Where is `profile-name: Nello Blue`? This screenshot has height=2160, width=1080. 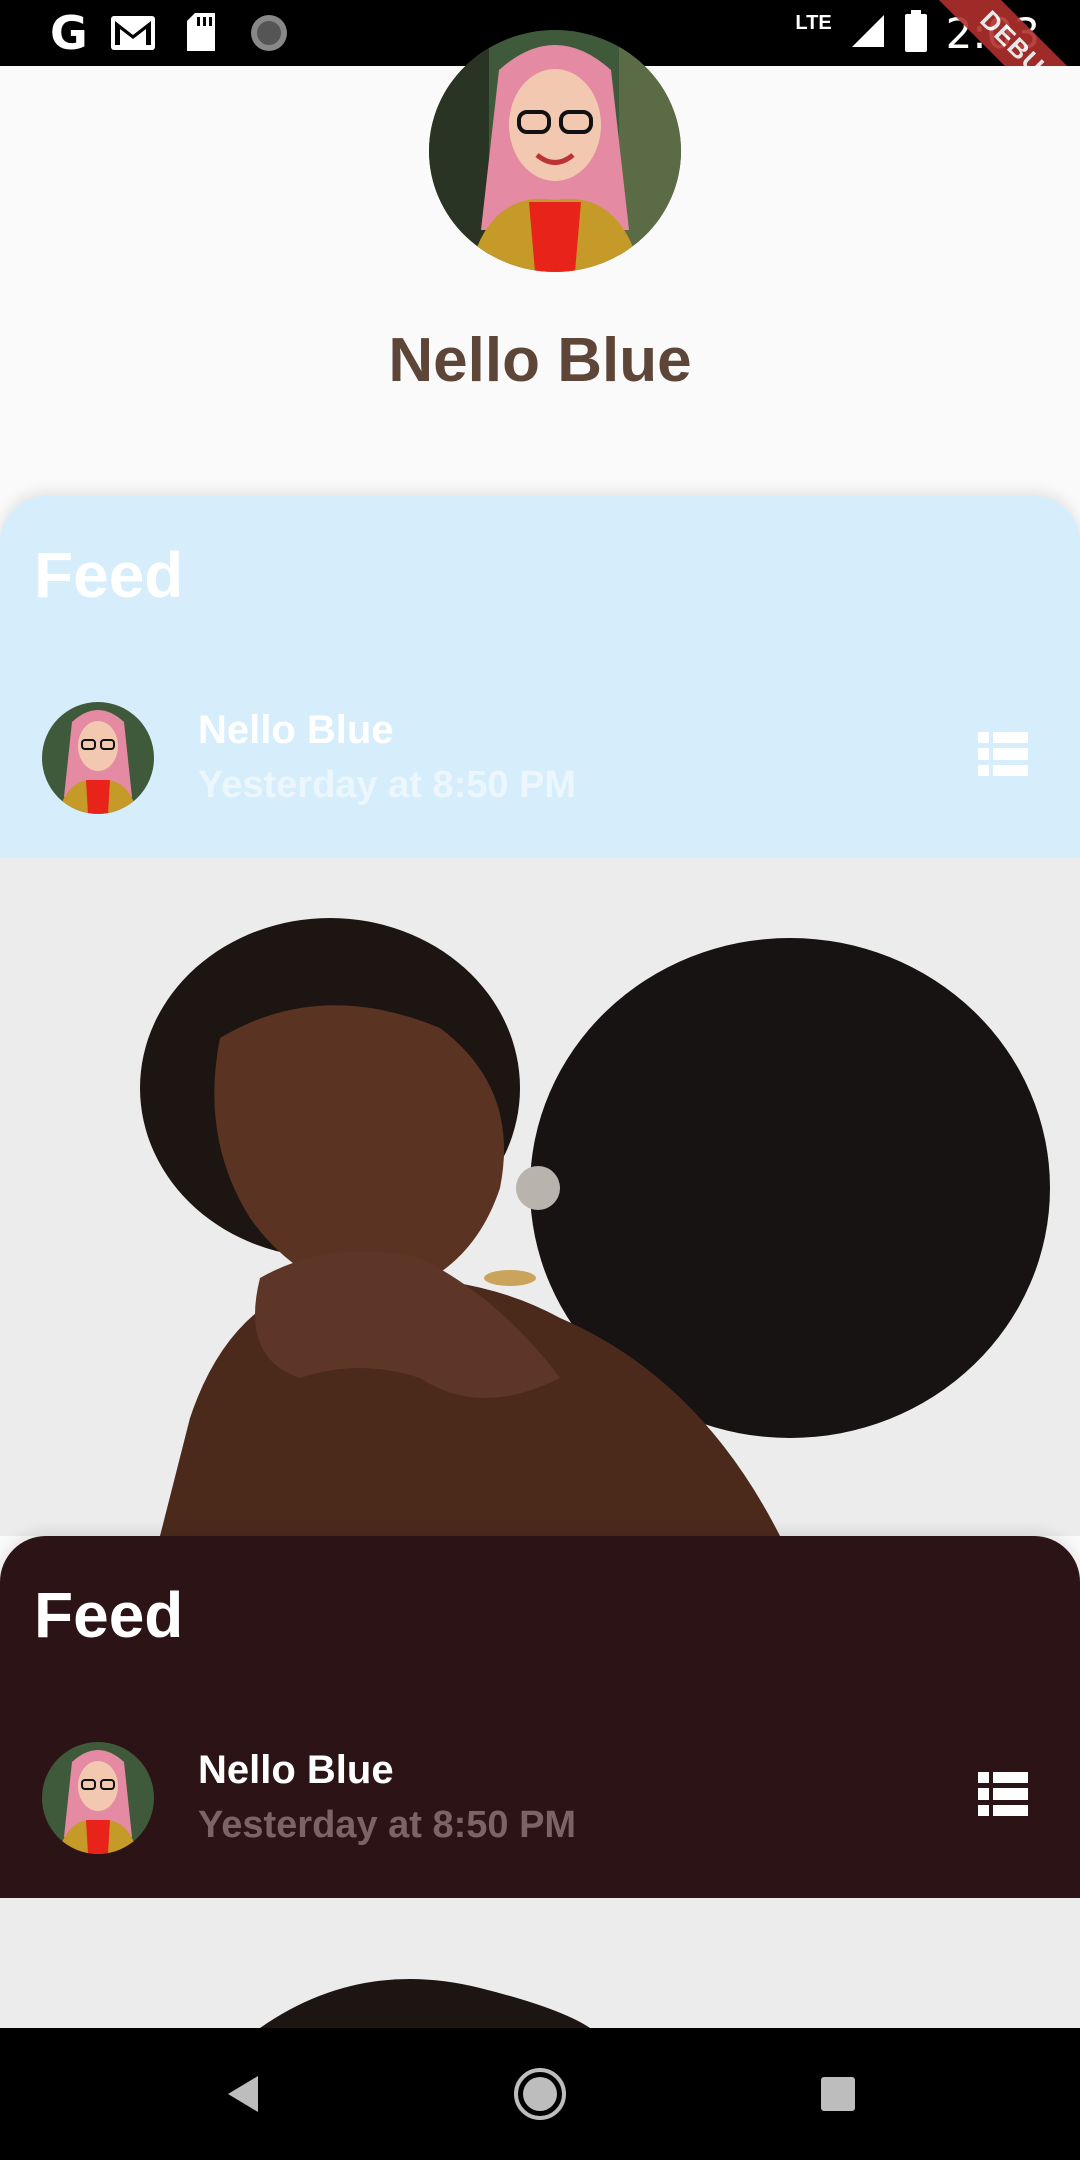 profile-name: Nello Blue is located at coordinates (540, 360).